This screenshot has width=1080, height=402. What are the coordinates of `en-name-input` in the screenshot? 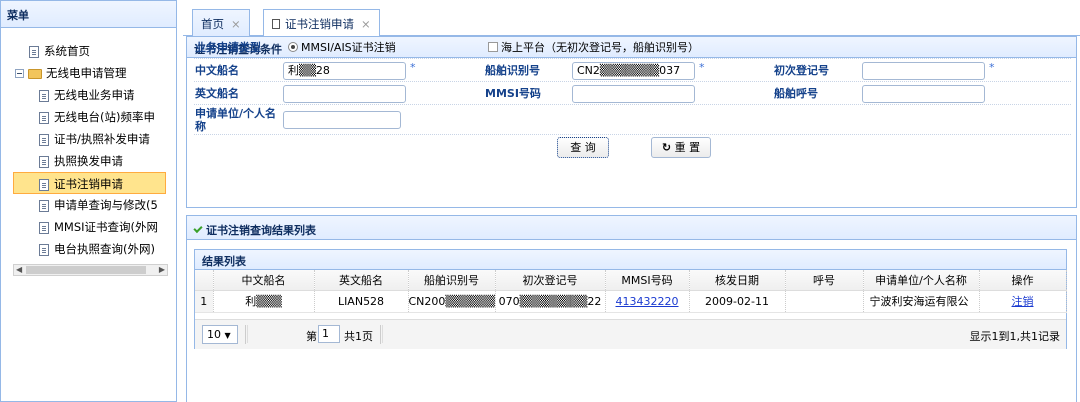 It's located at (344, 94).